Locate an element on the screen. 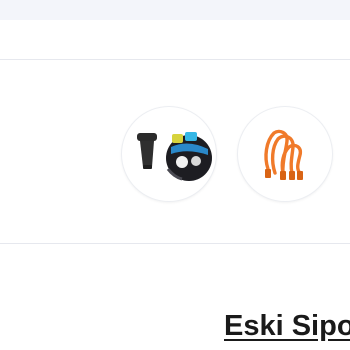  divider-bottom is located at coordinates (175, 243).